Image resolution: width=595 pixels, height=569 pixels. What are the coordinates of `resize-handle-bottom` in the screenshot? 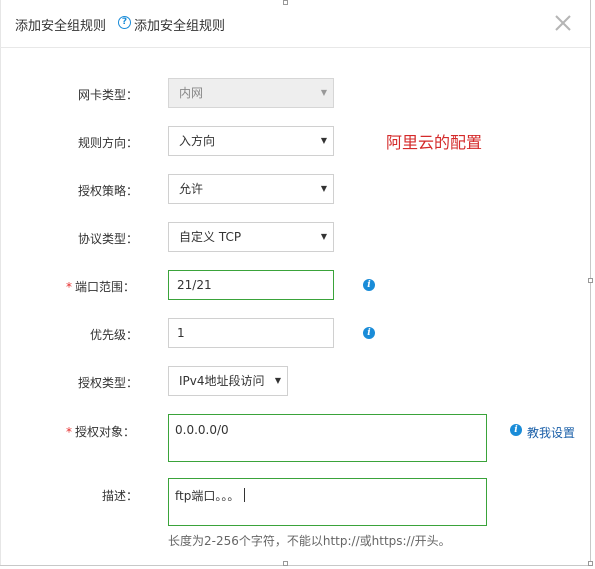 It's located at (285, 563).